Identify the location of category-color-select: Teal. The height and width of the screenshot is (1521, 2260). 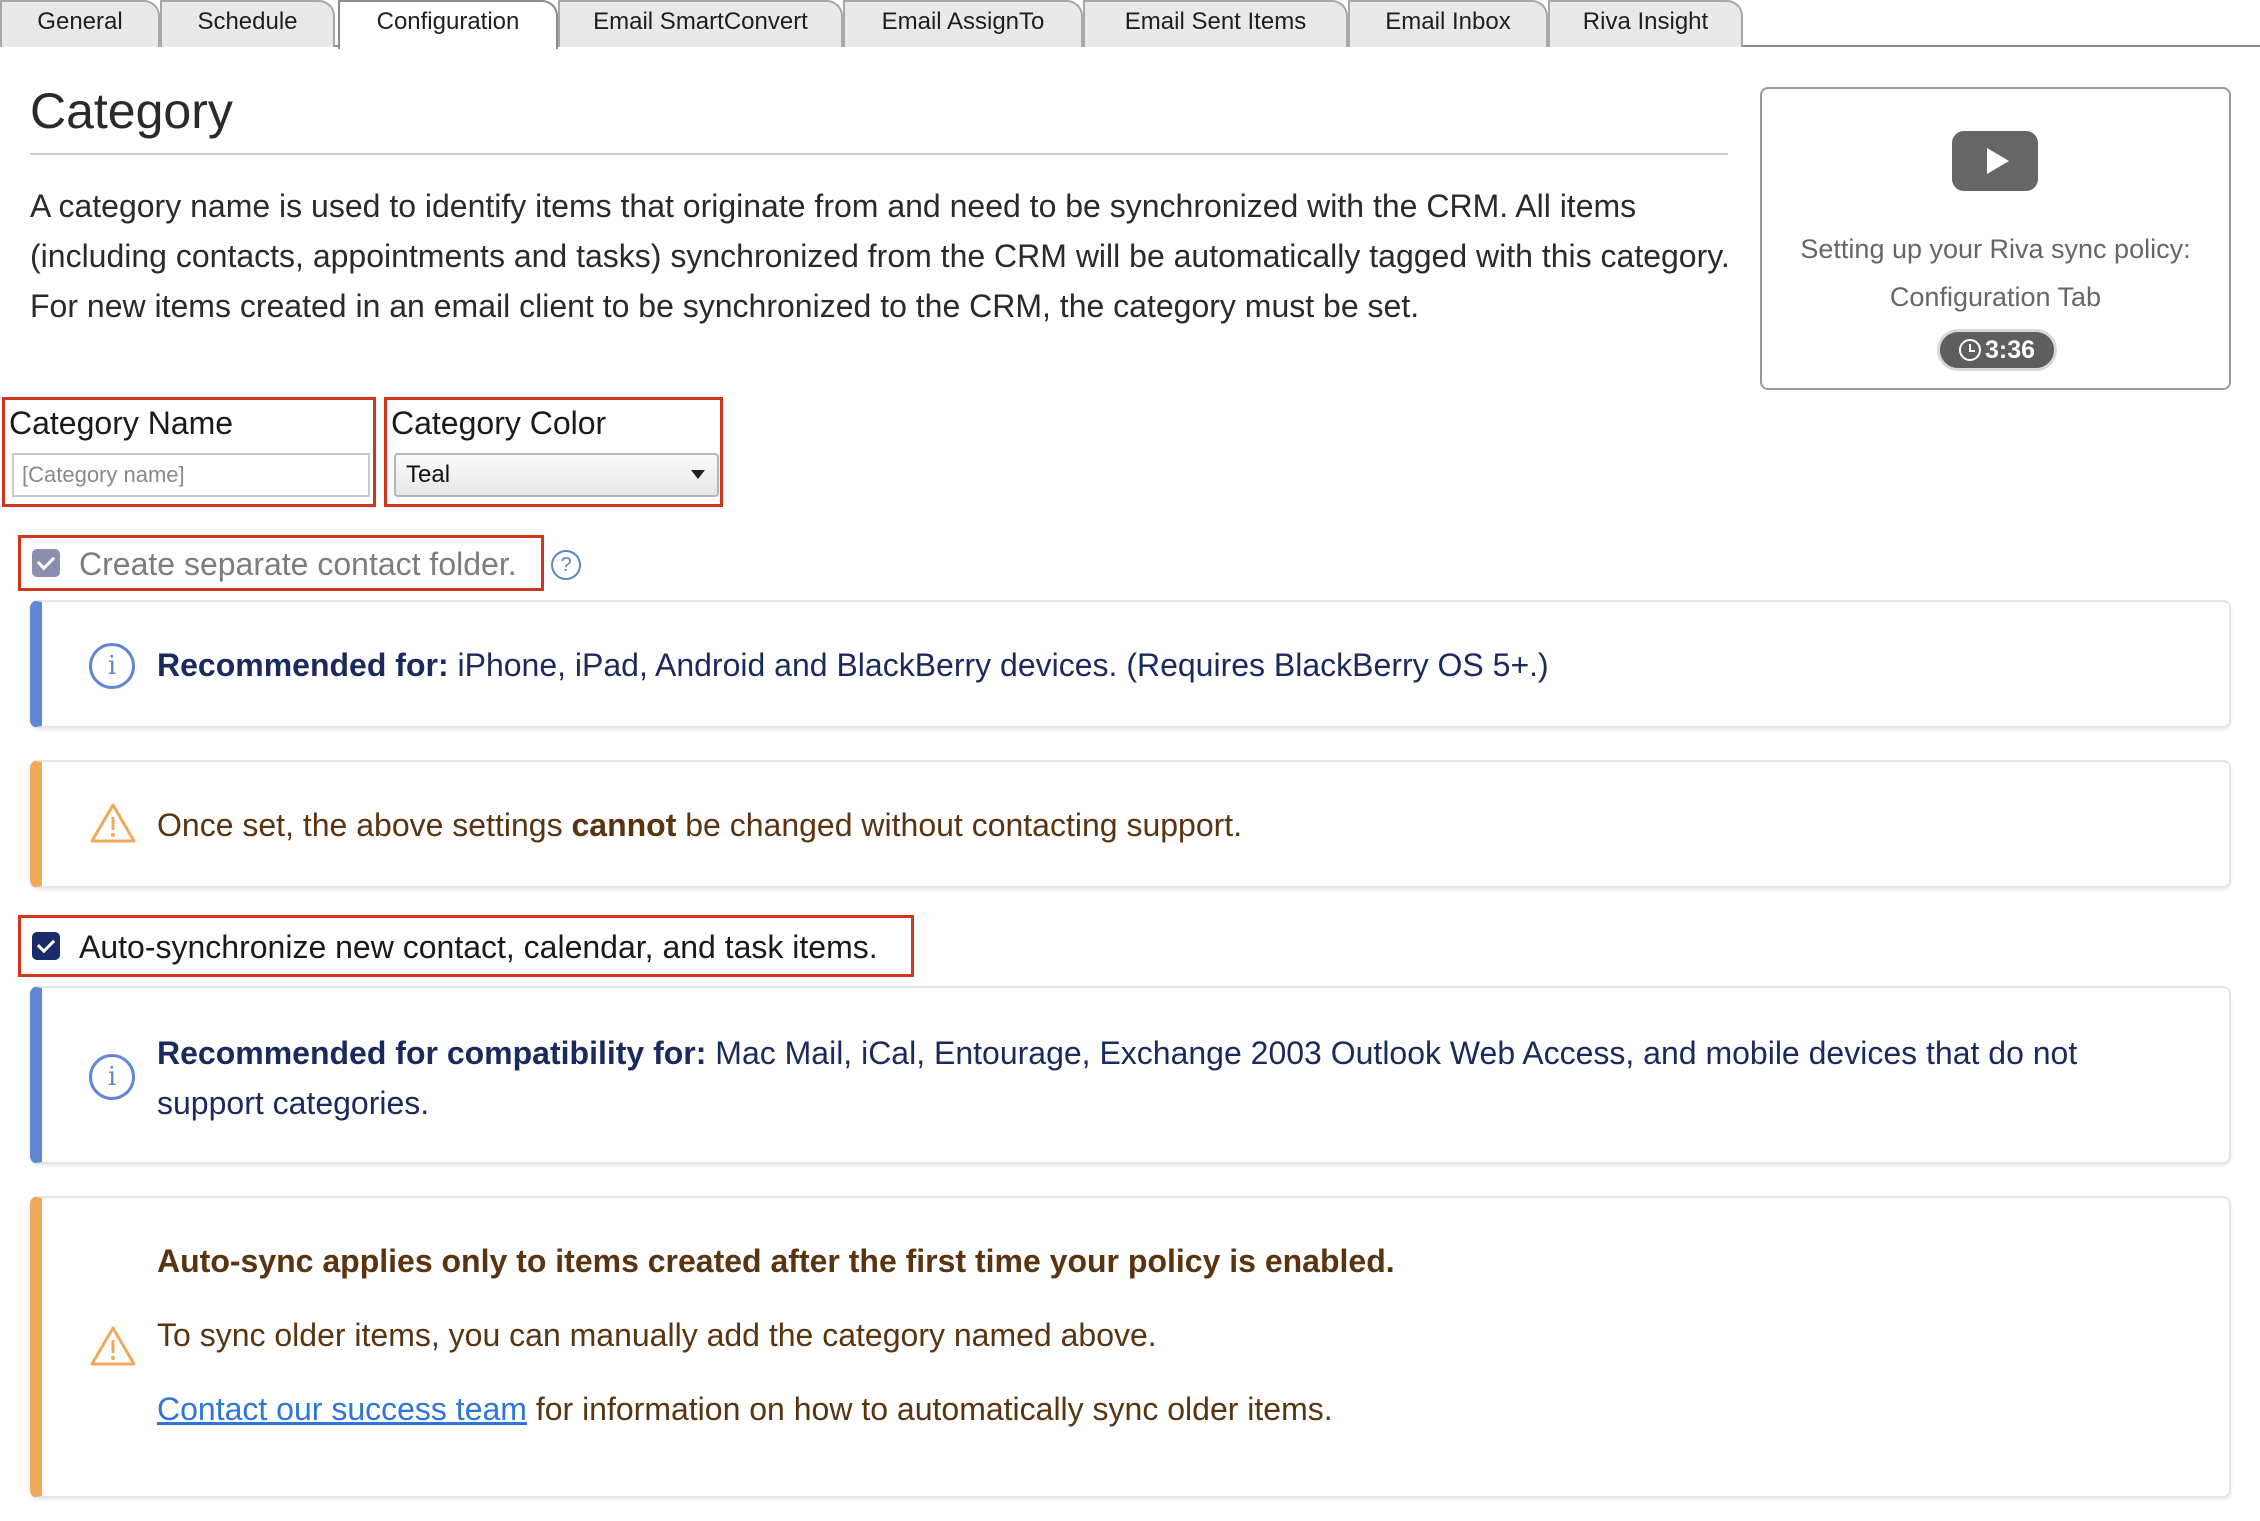
(556, 475).